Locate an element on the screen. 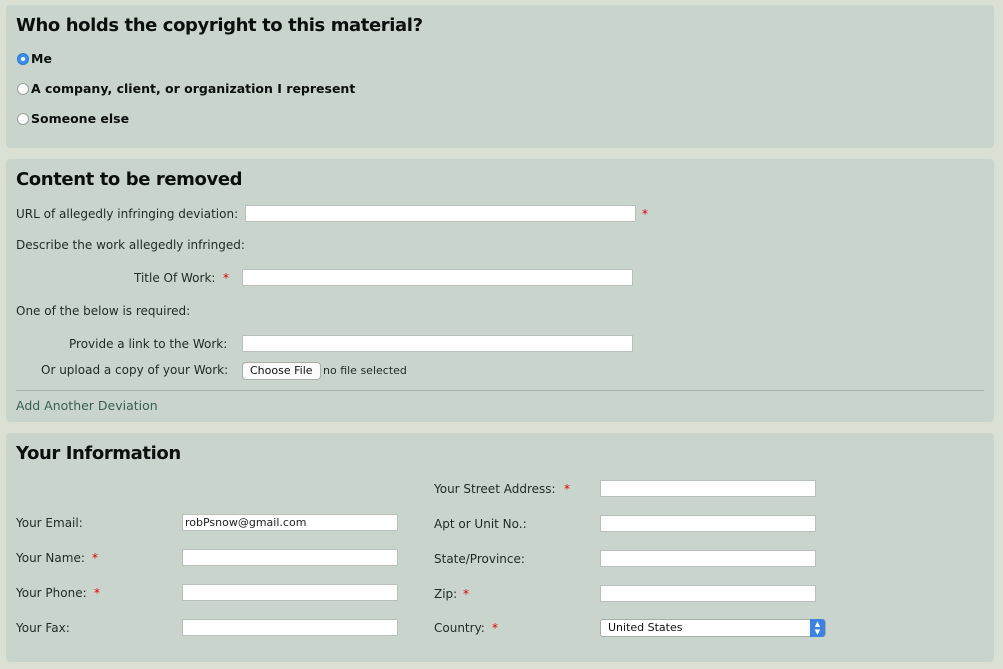  zip-label: Zip: is located at coordinates (446, 594).